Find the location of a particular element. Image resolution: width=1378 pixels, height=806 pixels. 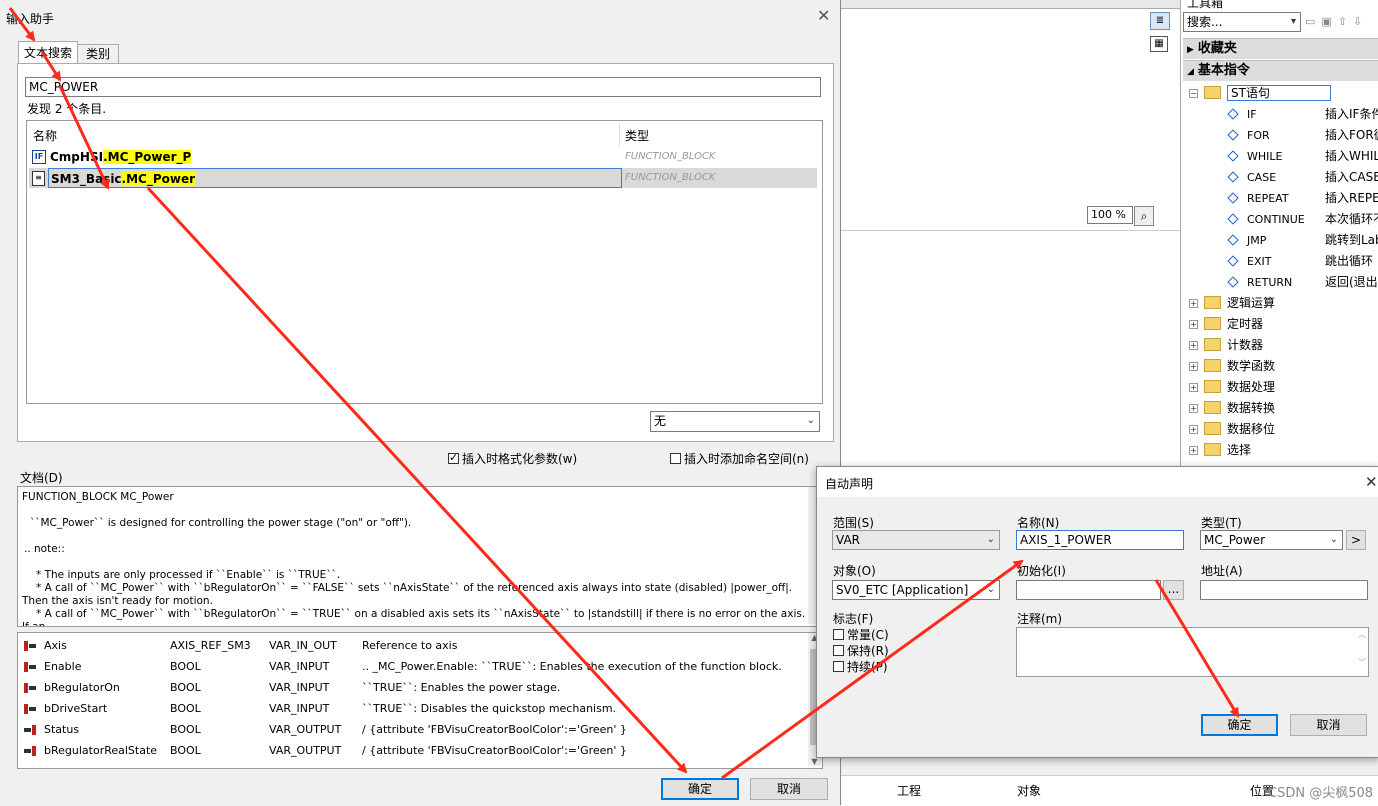

tree-folder: + 数据移位 is located at coordinates (1232, 429).